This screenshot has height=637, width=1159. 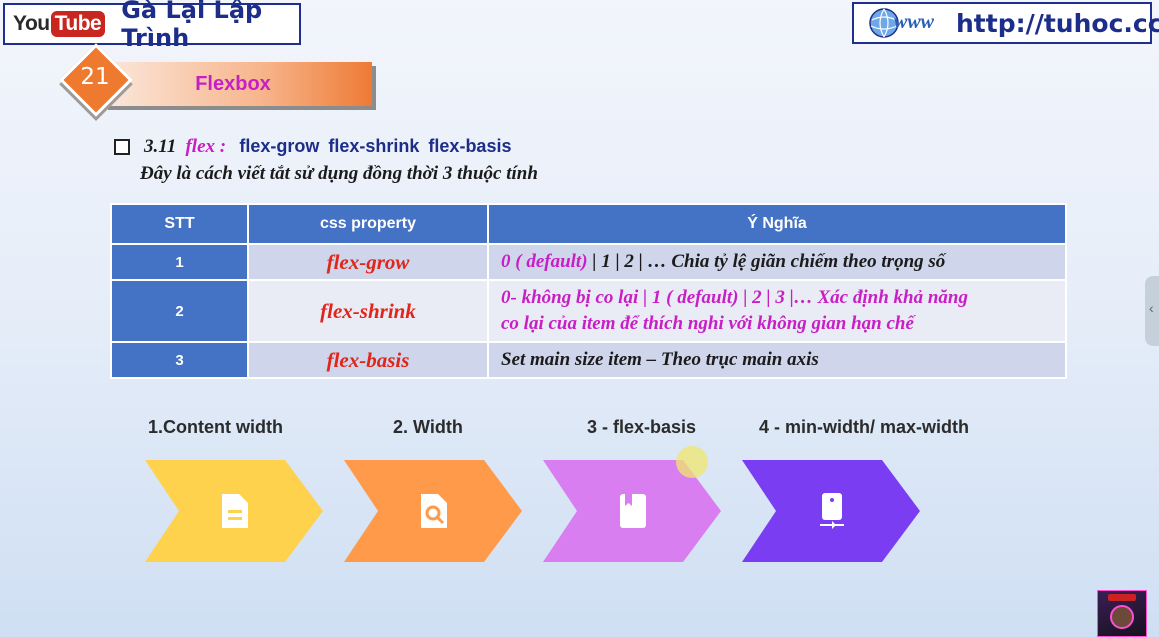 I want to click on device-transfer-icon, so click(x=832, y=511).